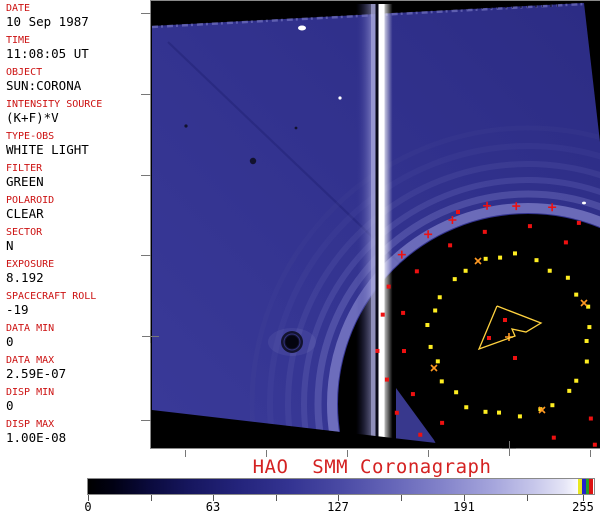 Image resolution: width=600 pixels, height=512 pixels. Describe the element at coordinates (47, 53) in the screenshot. I see `metadata-value: 11:08:05 UT` at that location.